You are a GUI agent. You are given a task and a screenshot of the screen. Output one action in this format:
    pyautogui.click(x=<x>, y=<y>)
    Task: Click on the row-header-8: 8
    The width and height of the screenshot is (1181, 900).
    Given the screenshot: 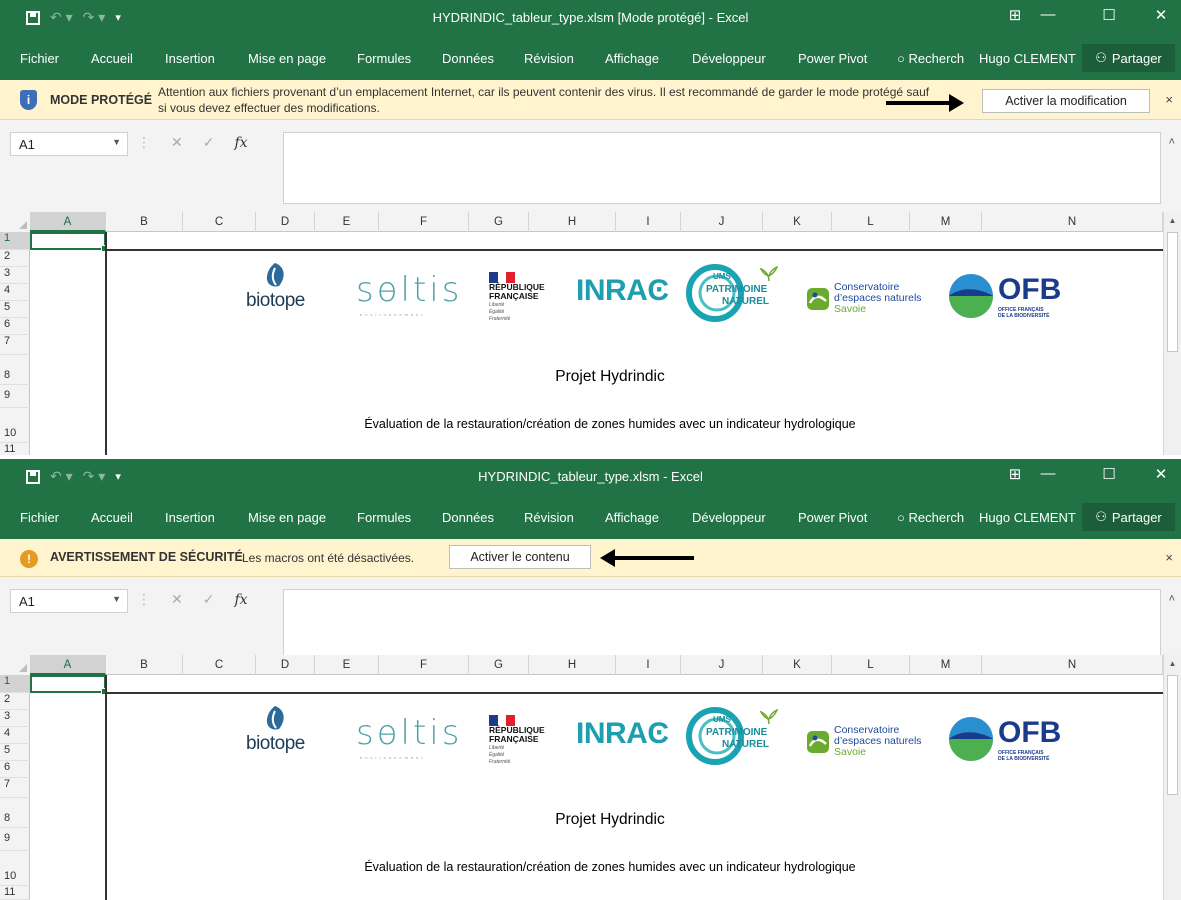 What is the action you would take?
    pyautogui.click(x=15, y=813)
    